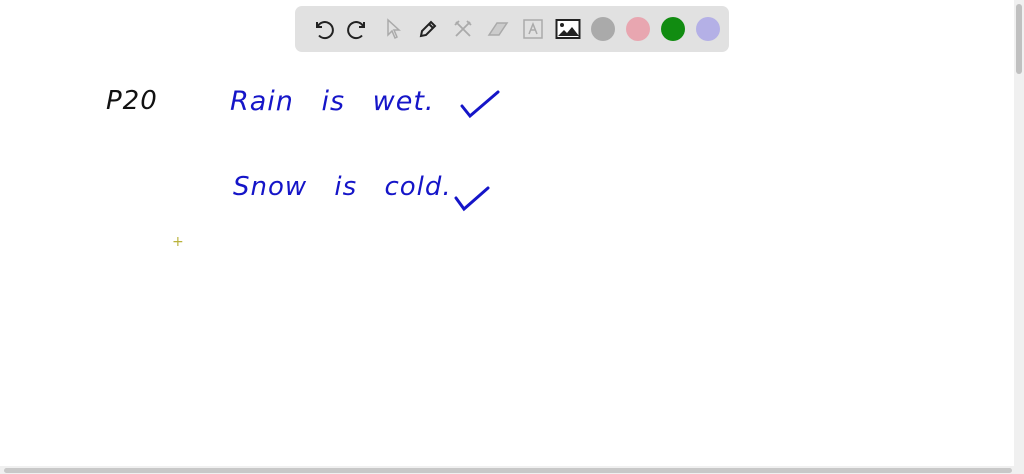 Image resolution: width=1024 pixels, height=474 pixels. What do you see at coordinates (342, 187) in the screenshot?
I see `handwritten-line-2: Snow is cold.` at bounding box center [342, 187].